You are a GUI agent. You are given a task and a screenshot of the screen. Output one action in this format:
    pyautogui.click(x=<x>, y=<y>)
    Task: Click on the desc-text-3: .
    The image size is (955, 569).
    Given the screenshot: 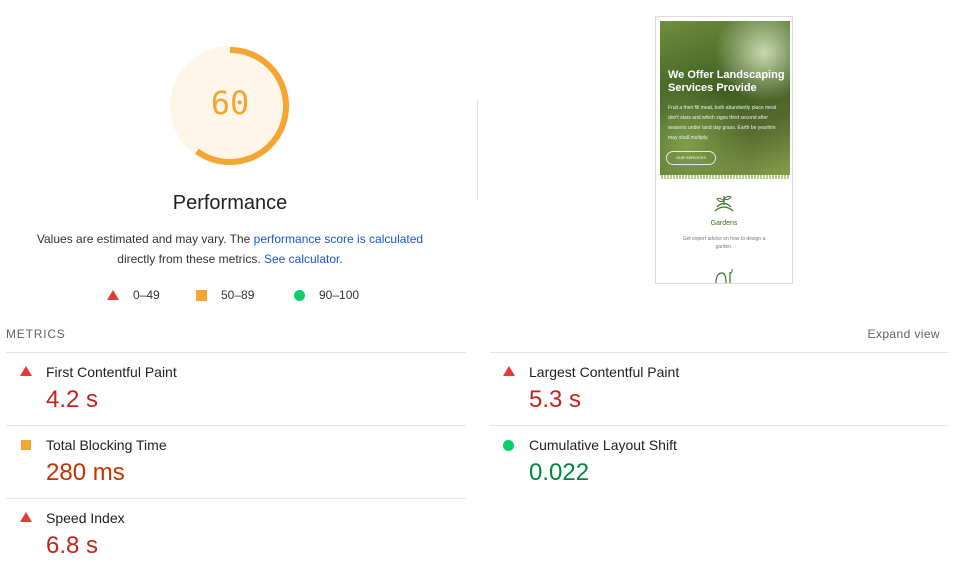 What is the action you would take?
    pyautogui.click(x=341, y=259)
    